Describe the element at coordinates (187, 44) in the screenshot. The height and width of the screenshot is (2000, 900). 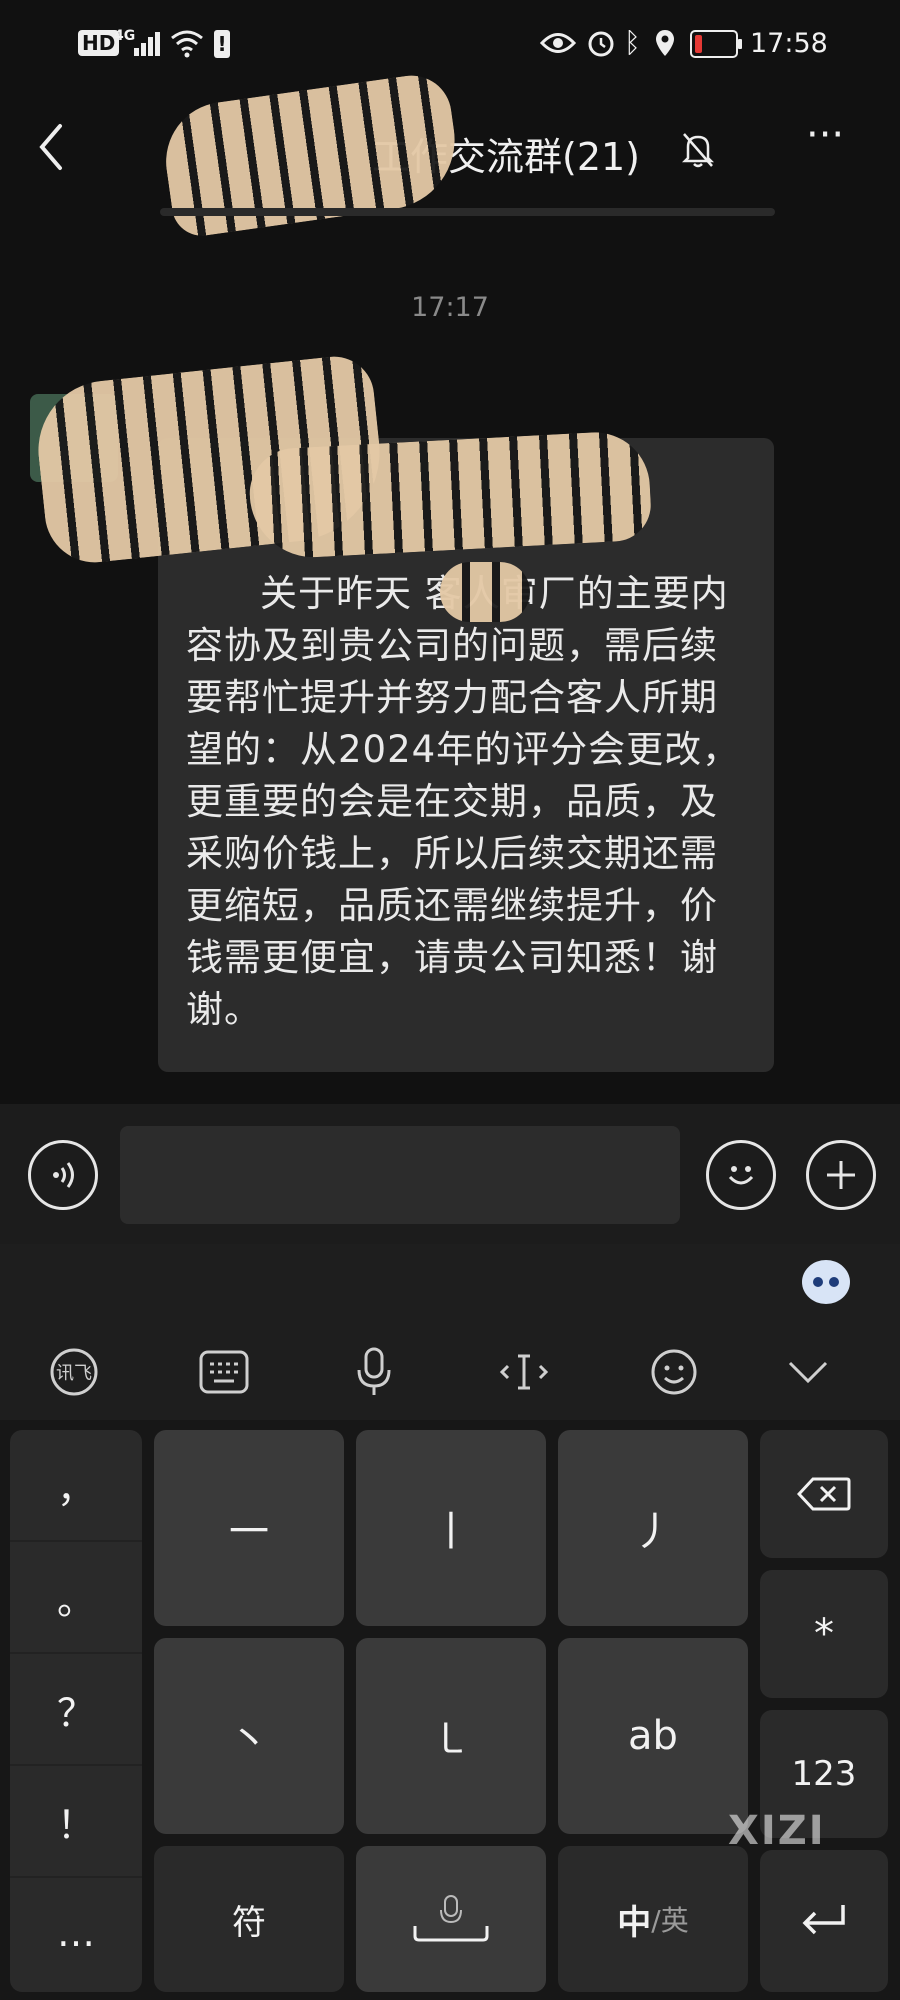
I see `wifi-icon` at that location.